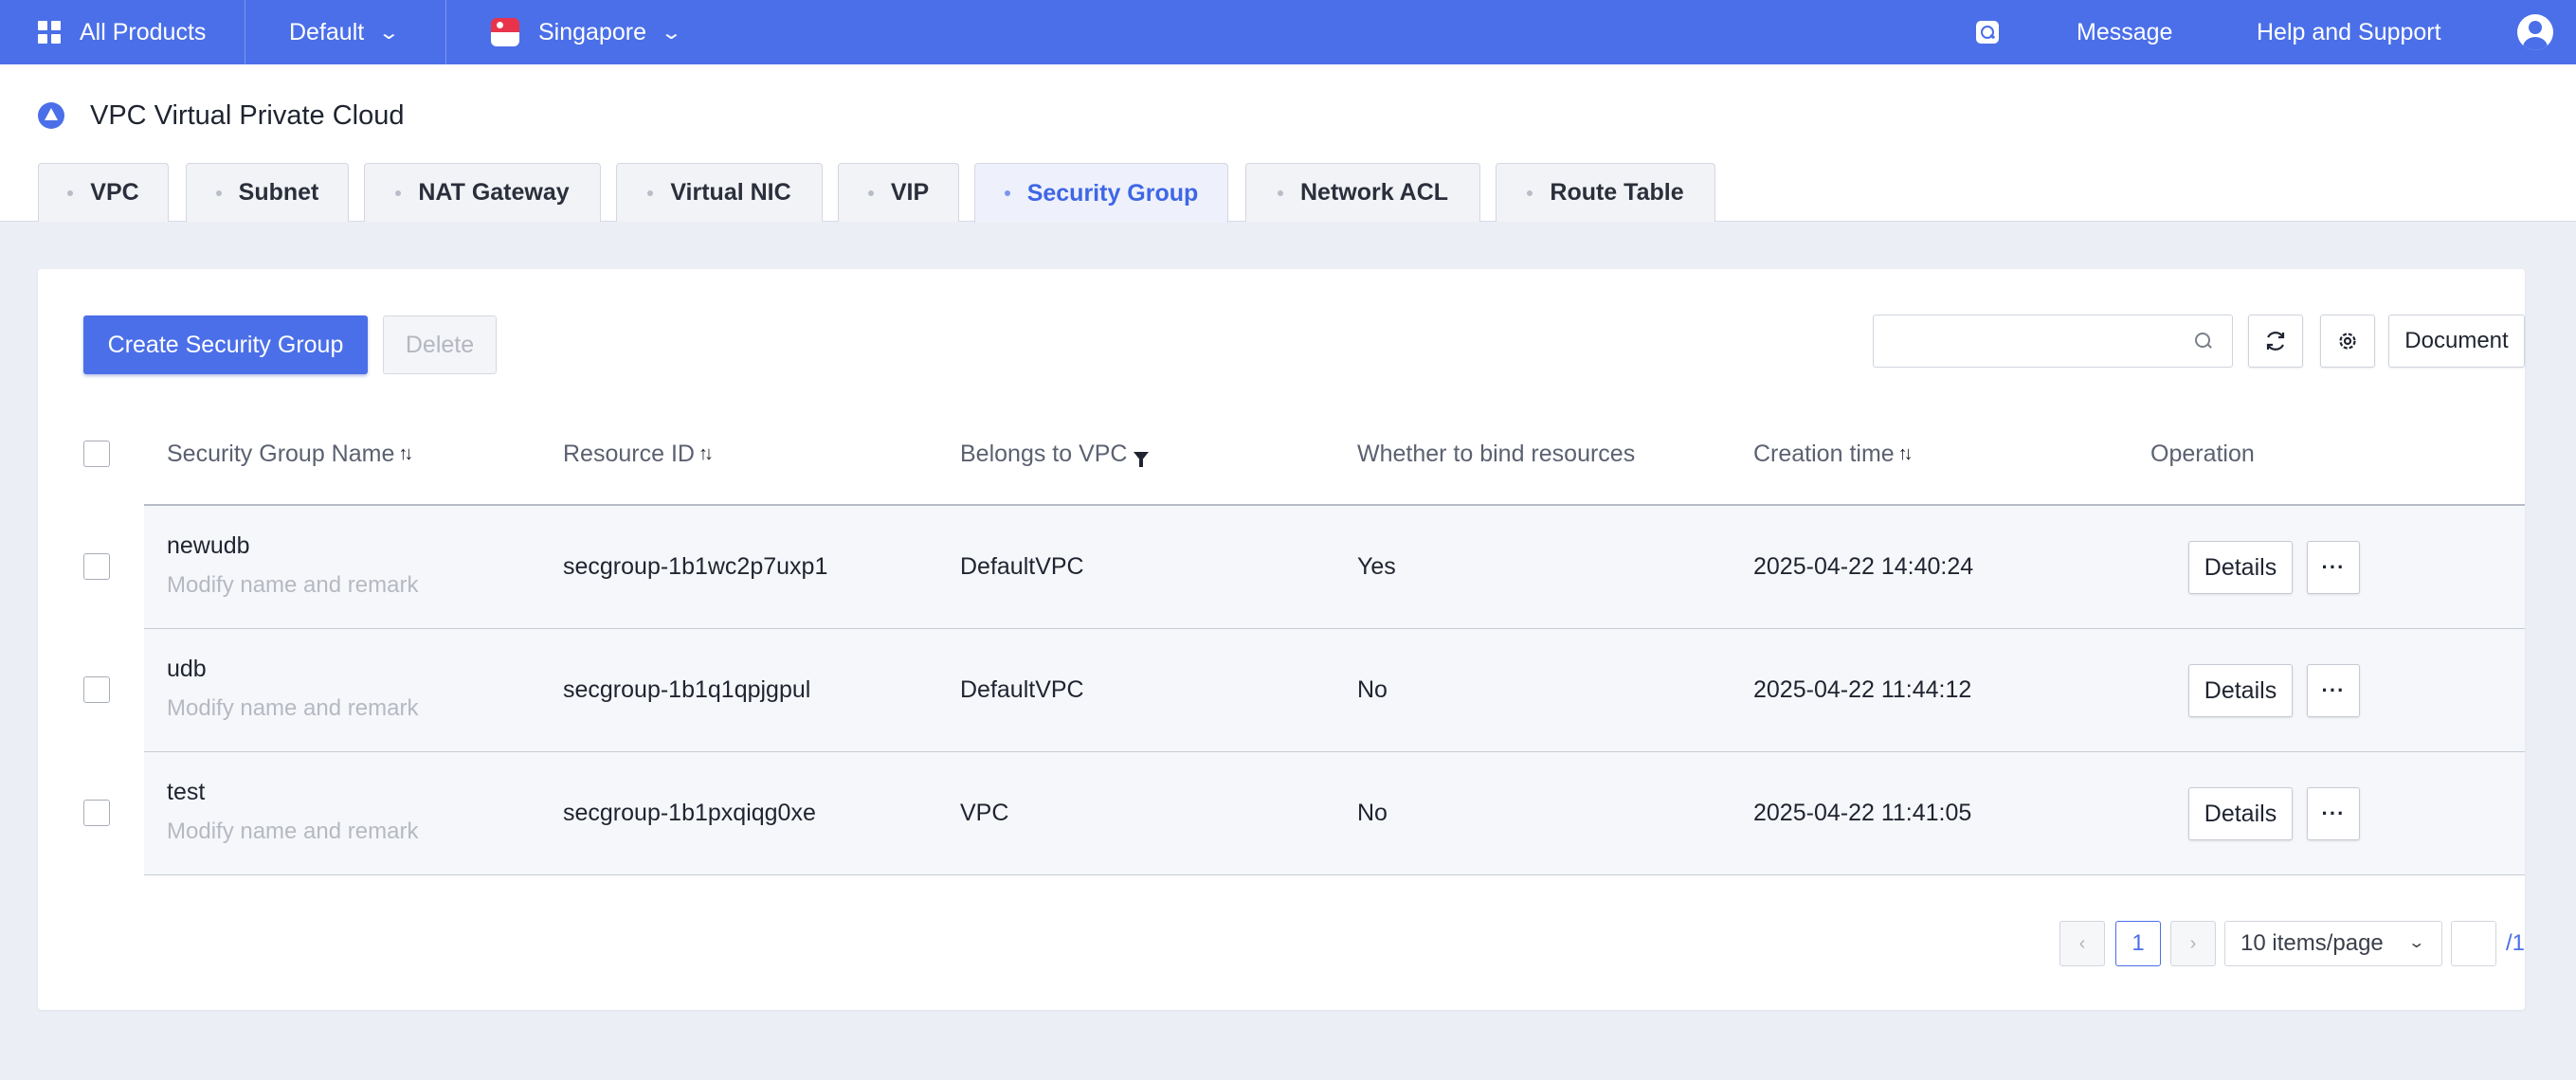 The width and height of the screenshot is (2576, 1080). What do you see at coordinates (687, 689) in the screenshot?
I see `resource-id: secgroup-1b1q1qpjgpul` at bounding box center [687, 689].